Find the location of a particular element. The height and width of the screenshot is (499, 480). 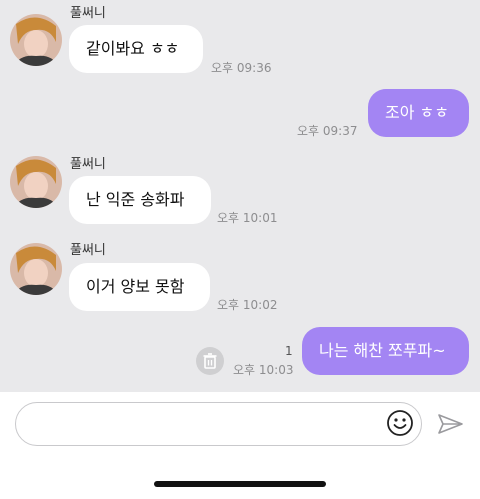

message-text: 같이봐요 ㅎㅎ is located at coordinates (133, 48).